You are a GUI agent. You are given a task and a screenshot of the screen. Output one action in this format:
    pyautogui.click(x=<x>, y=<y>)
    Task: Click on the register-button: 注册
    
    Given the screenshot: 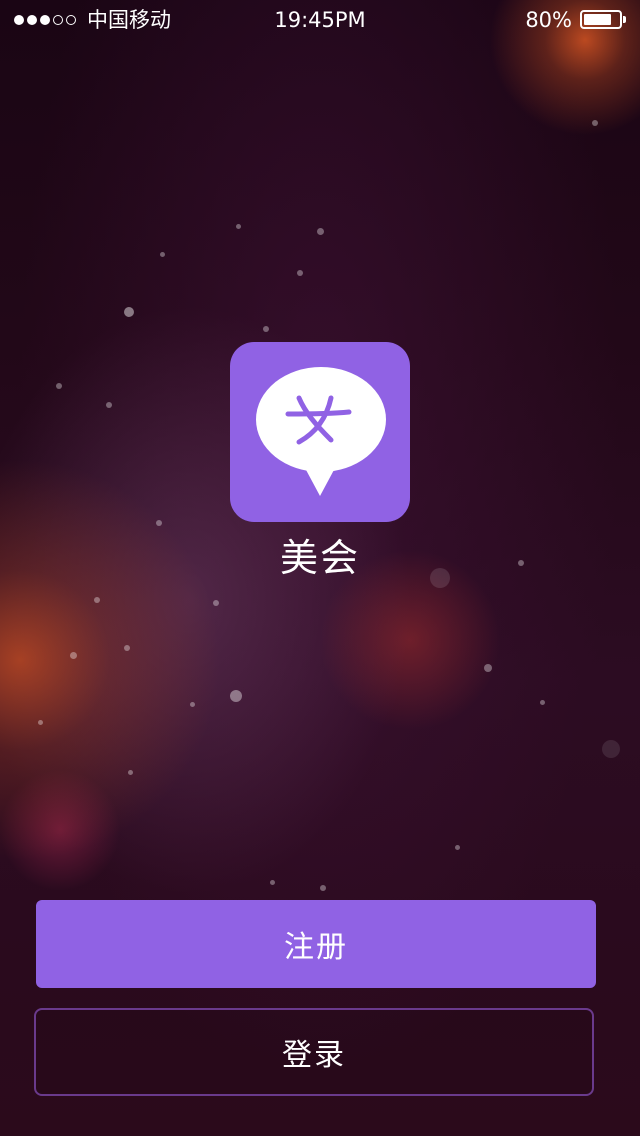 What is the action you would take?
    pyautogui.click(x=316, y=944)
    